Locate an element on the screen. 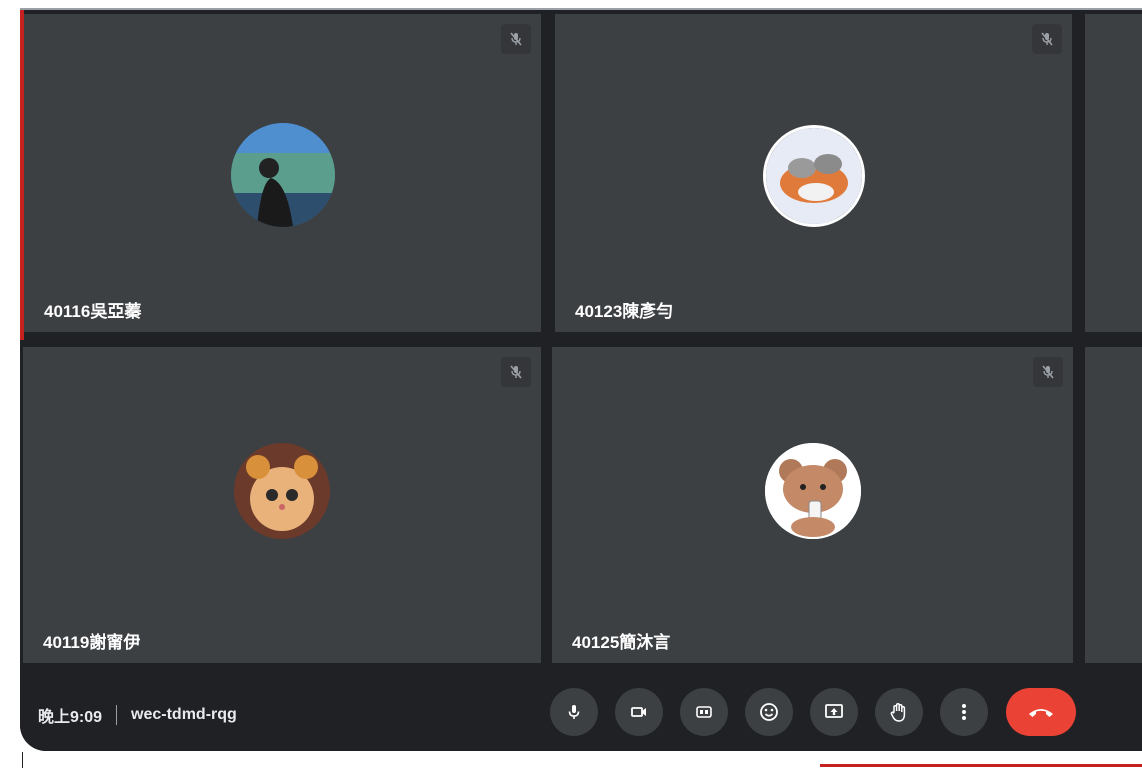 This screenshot has width=1142, height=768. more-options-icon is located at coordinates (964, 712).